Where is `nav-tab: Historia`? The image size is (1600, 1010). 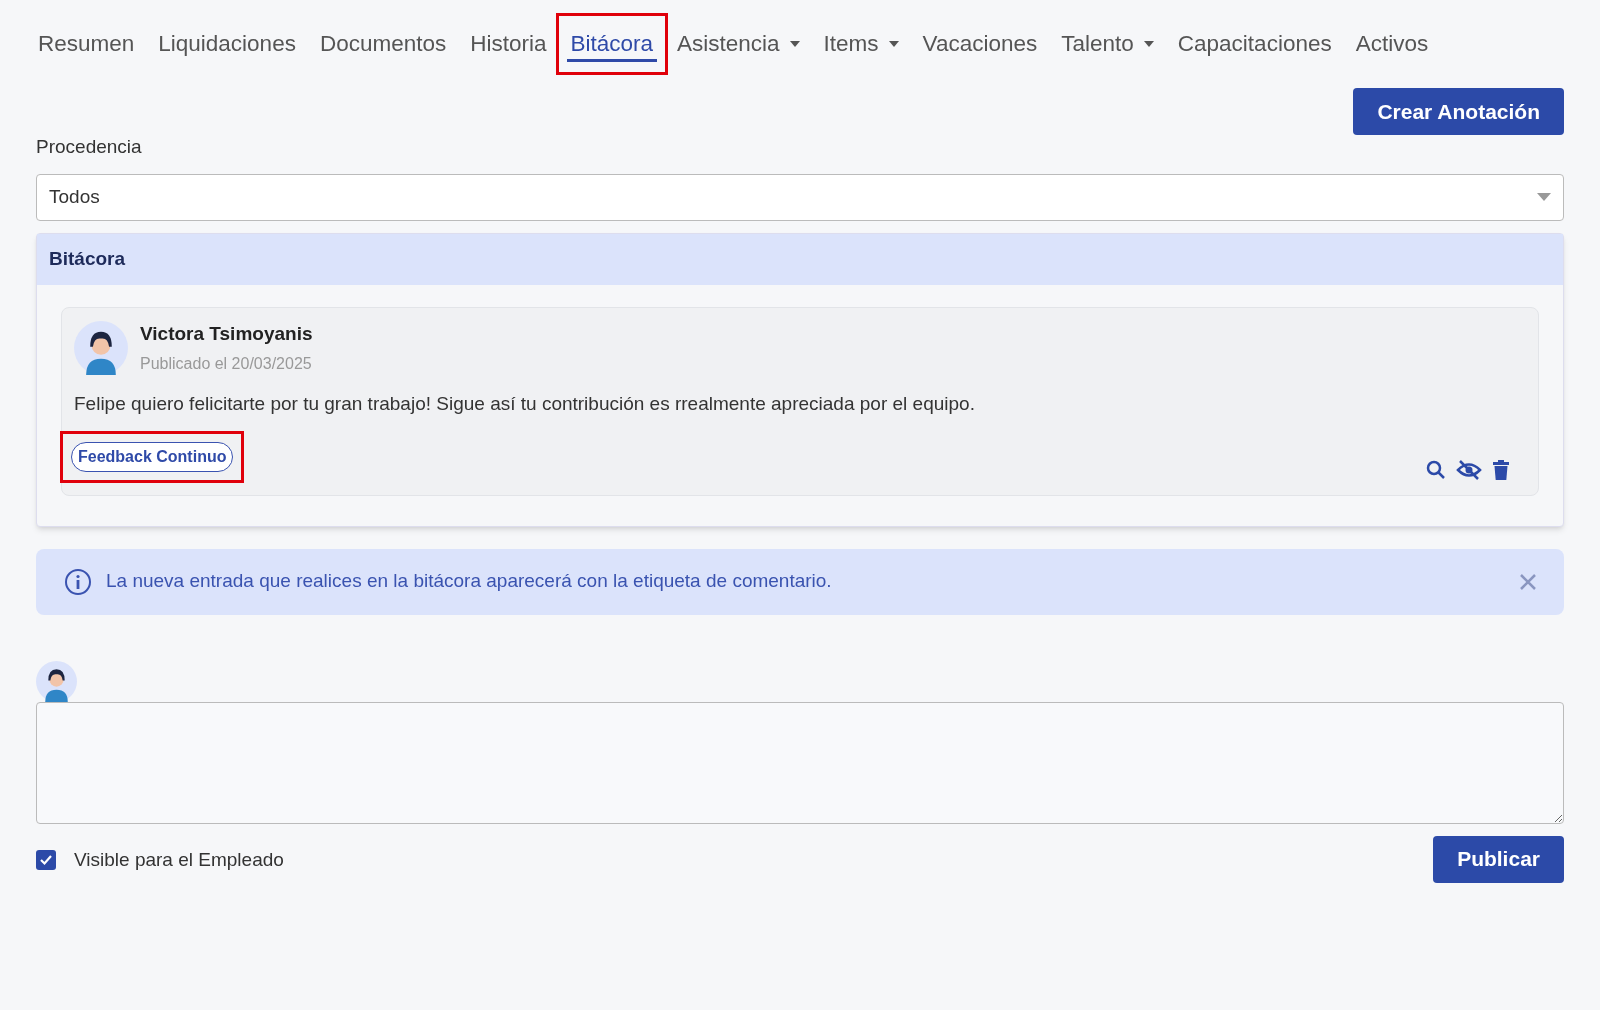
nav-tab: Historia is located at coordinates (508, 44).